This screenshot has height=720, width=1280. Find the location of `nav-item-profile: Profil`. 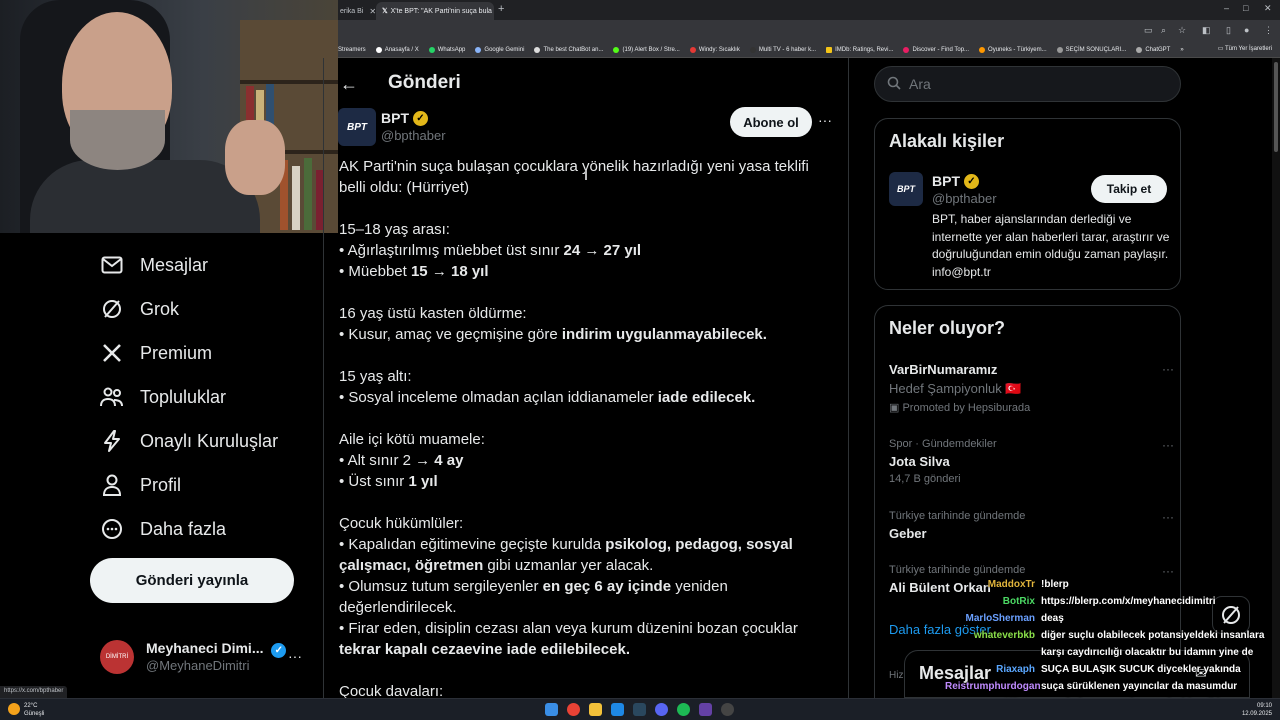

nav-item-profile: Profil is located at coordinates (140, 485).